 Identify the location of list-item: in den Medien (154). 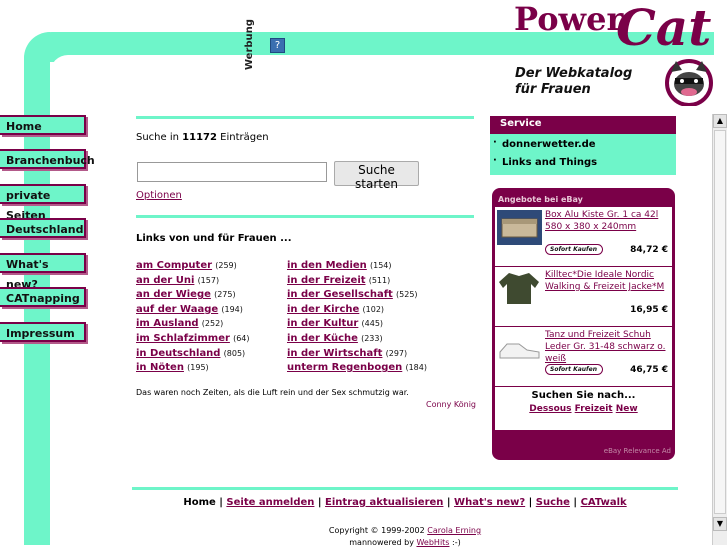
(357, 266).